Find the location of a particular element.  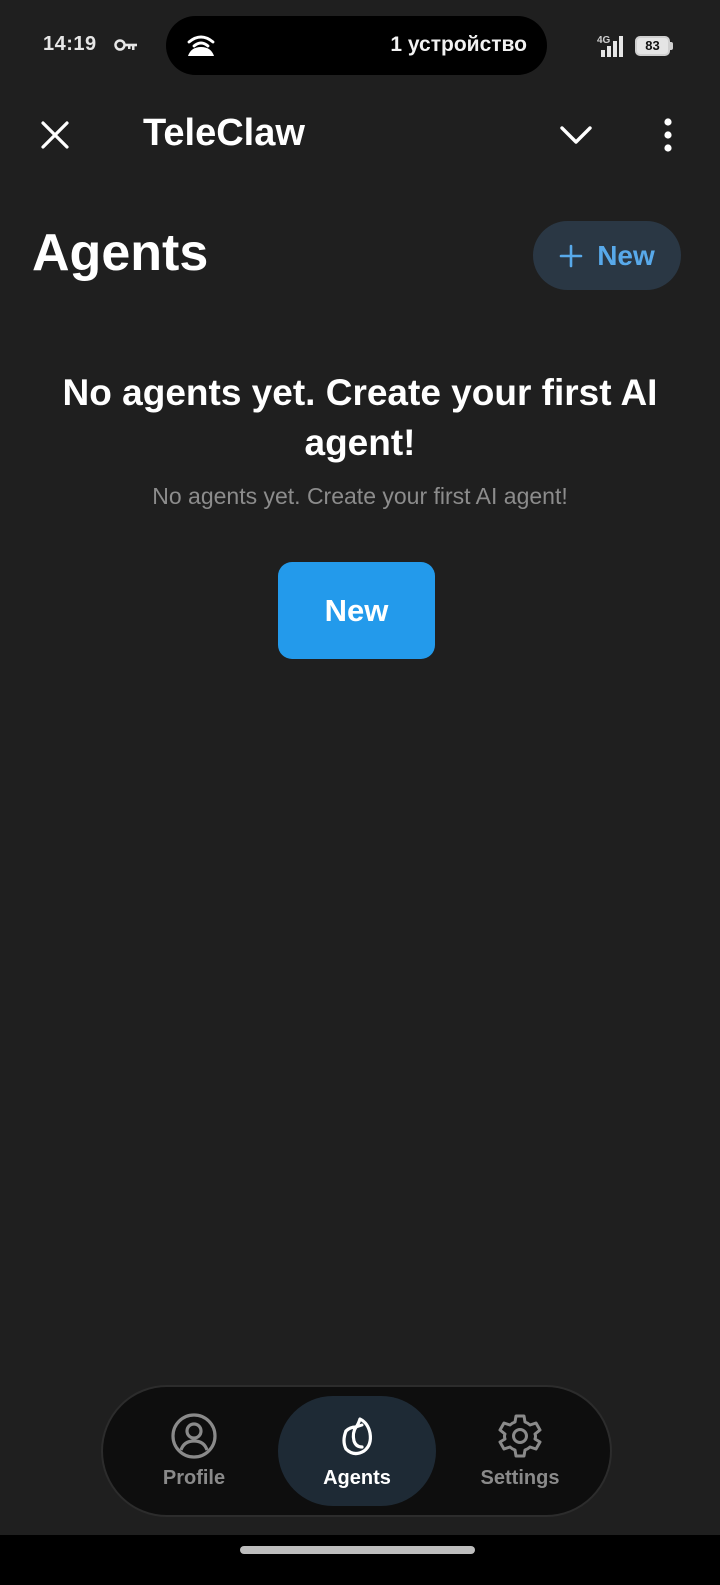

nav-item-agents: Agents is located at coordinates (357, 1451).